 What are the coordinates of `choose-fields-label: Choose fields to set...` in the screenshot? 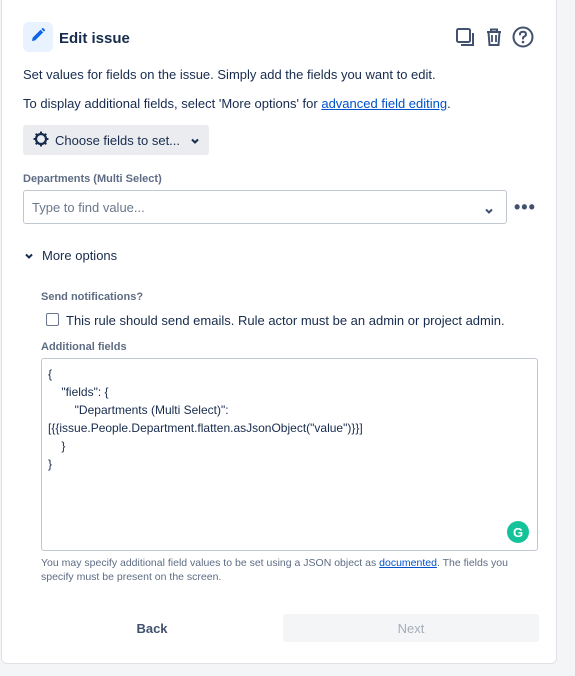 It's located at (118, 140).